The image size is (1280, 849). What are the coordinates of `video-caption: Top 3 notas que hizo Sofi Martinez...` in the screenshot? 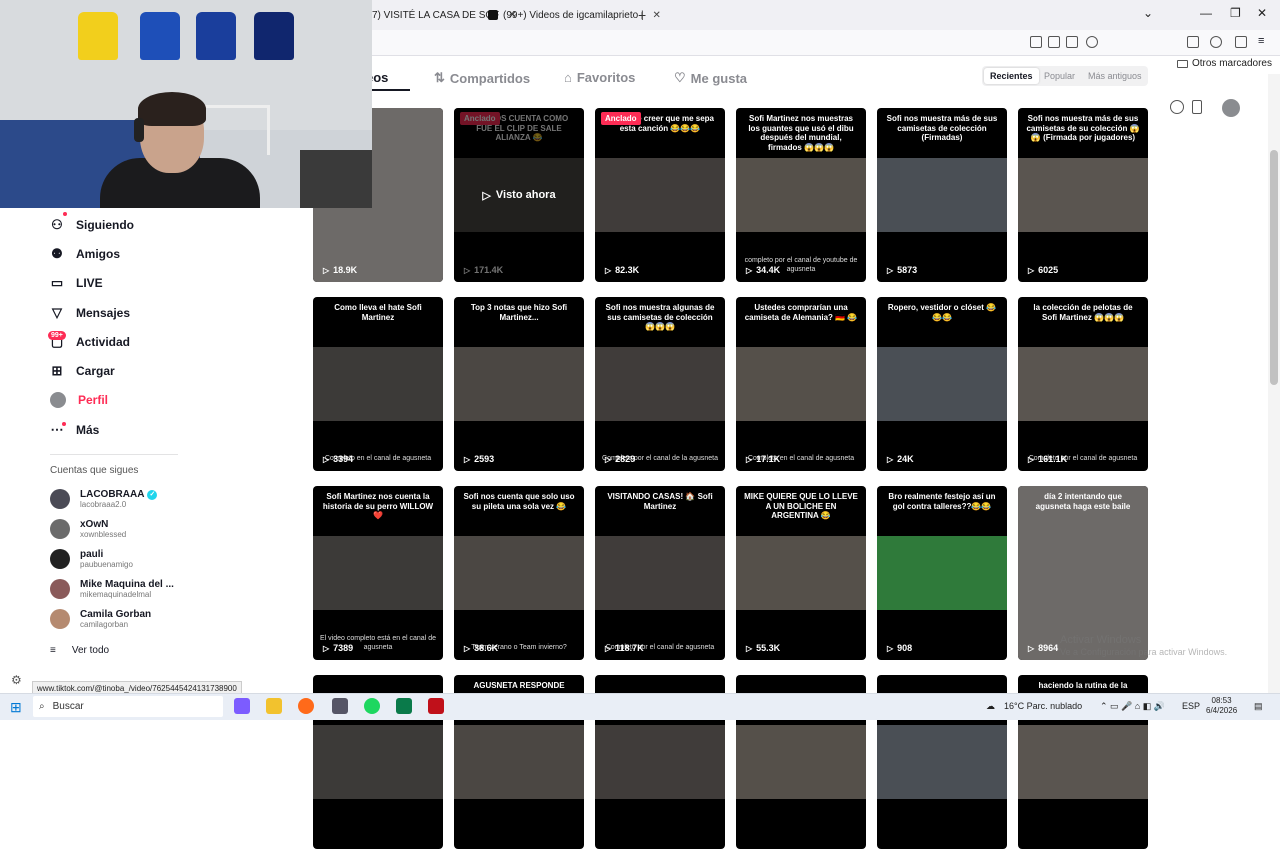 It's located at (519, 312).